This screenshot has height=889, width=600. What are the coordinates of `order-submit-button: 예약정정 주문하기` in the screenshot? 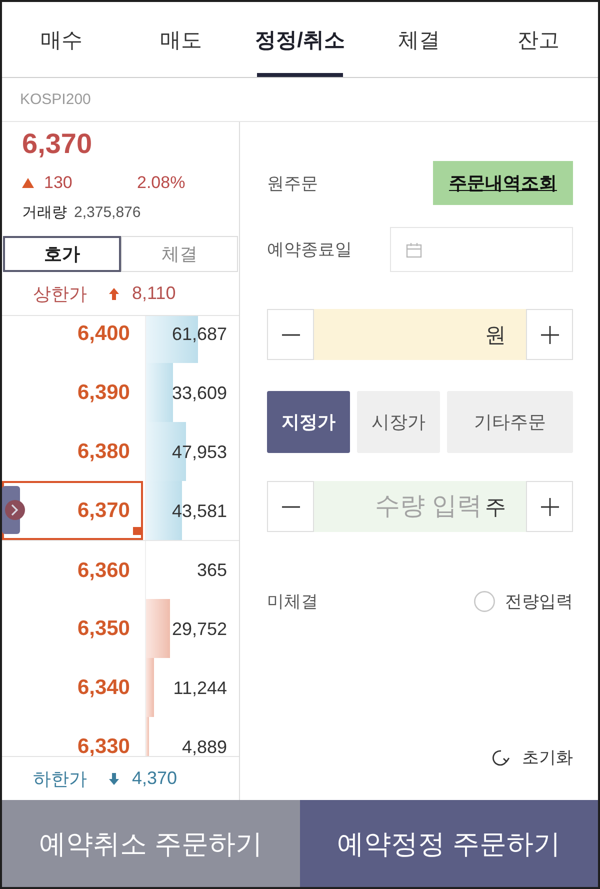 It's located at (449, 843).